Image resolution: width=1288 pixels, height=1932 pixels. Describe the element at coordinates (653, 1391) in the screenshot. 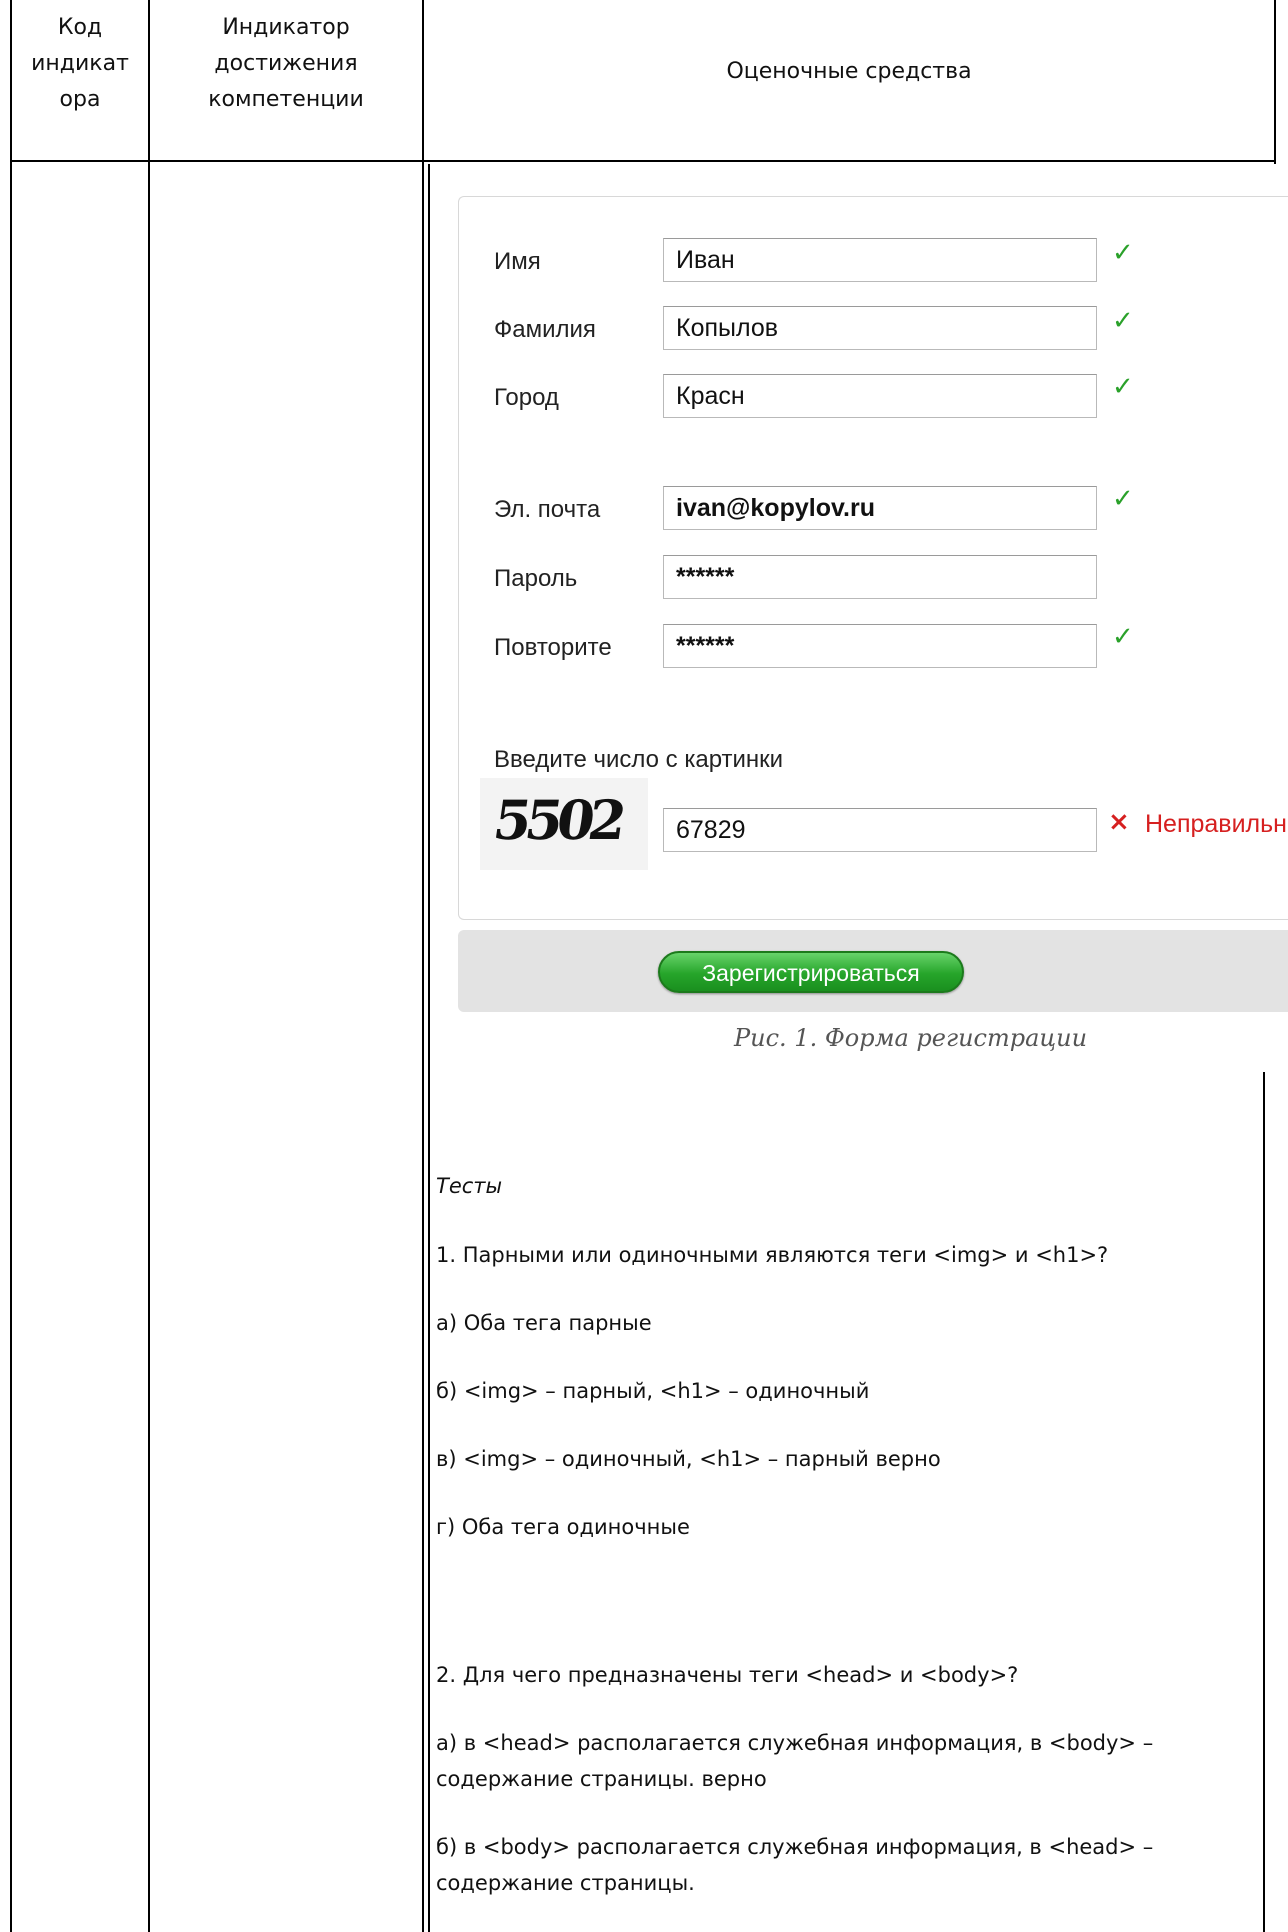

I see `question-1-option-b: б) <img> – парный, <h1> – одиночный` at that location.